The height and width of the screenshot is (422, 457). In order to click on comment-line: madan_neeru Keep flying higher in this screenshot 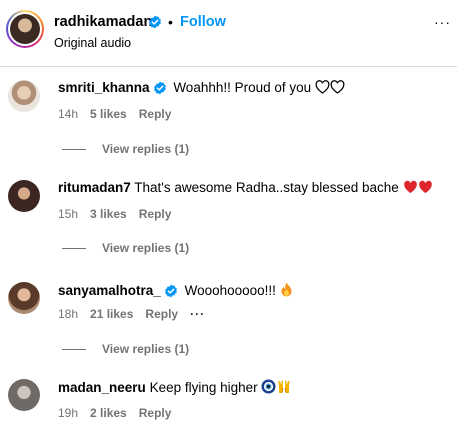, I will do `click(175, 388)`.